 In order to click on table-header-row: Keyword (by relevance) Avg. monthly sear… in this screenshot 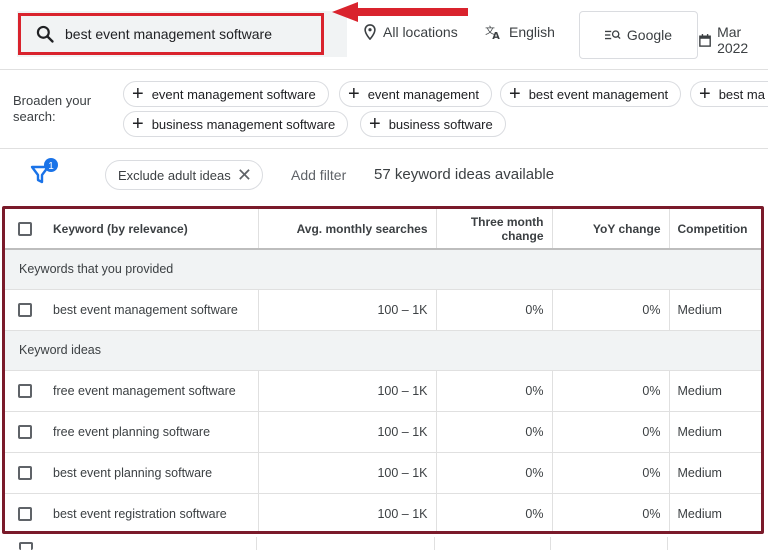, I will do `click(383, 229)`.